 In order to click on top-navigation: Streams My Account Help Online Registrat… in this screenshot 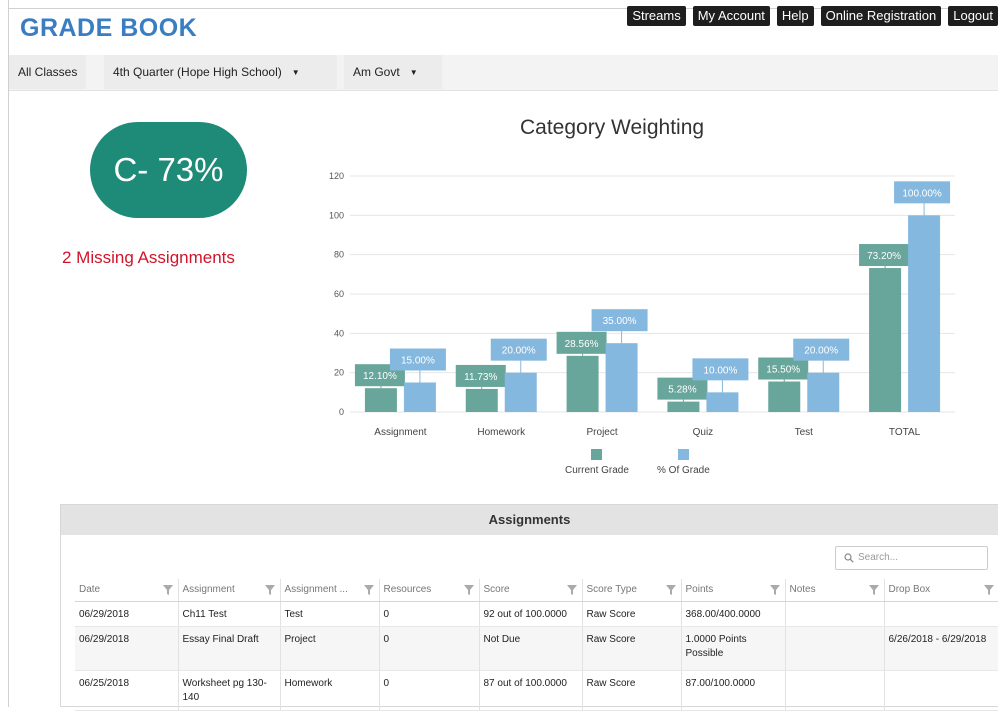, I will do `click(812, 16)`.